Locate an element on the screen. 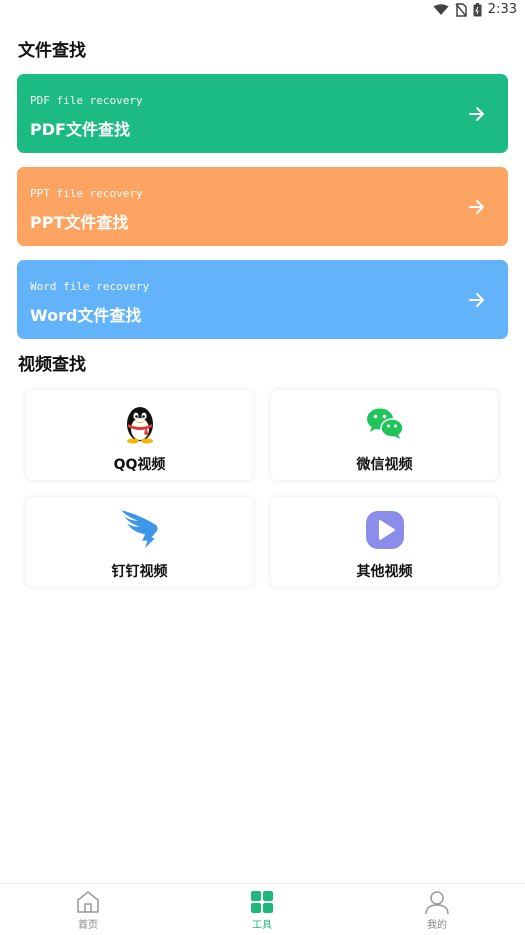 This screenshot has height=935, width=525. wechat-icon is located at coordinates (385, 423).